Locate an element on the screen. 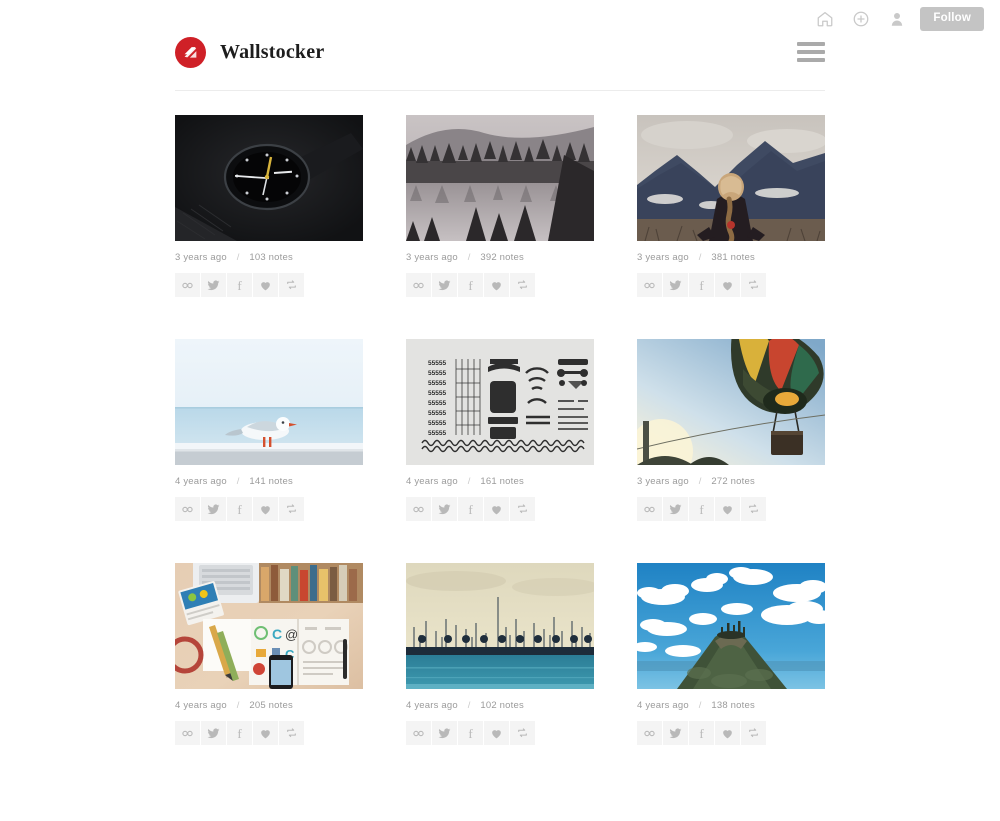 This screenshot has height=821, width=1000. post-thumbnail-harbor-sailboat-masts is located at coordinates (500, 626).